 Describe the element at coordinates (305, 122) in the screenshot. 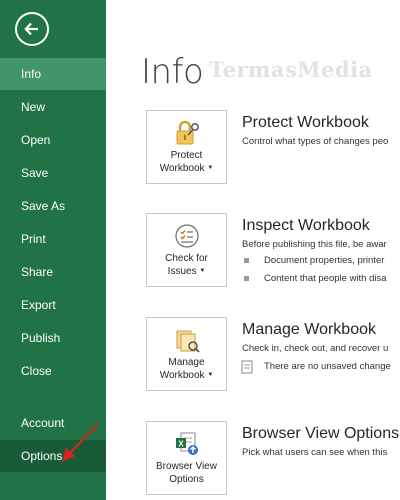

I see `protect-workbook-title: Protect Workbook` at that location.